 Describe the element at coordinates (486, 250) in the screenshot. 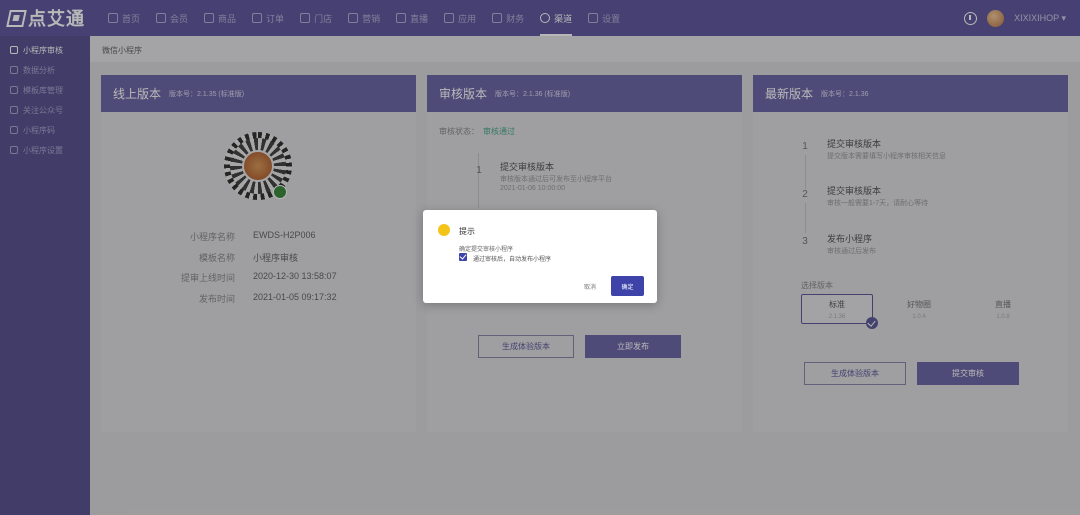

I see `dialog-message: 确定提交审核小程序` at that location.